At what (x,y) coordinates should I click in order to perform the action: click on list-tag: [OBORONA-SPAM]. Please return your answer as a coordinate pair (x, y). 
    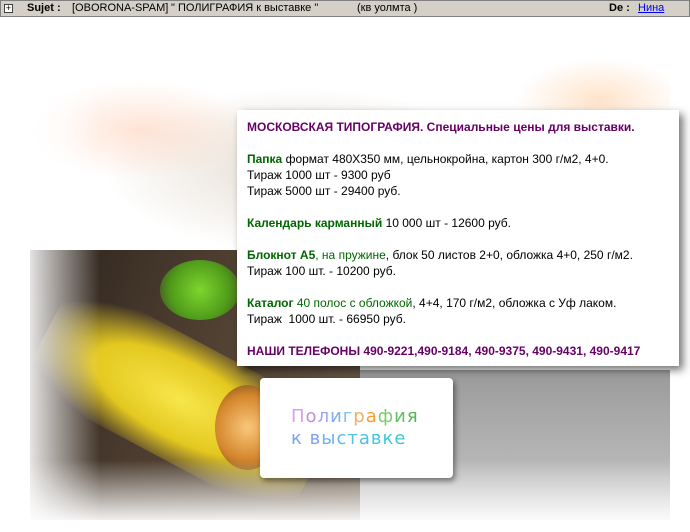
    Looking at the image, I should click on (120, 8).